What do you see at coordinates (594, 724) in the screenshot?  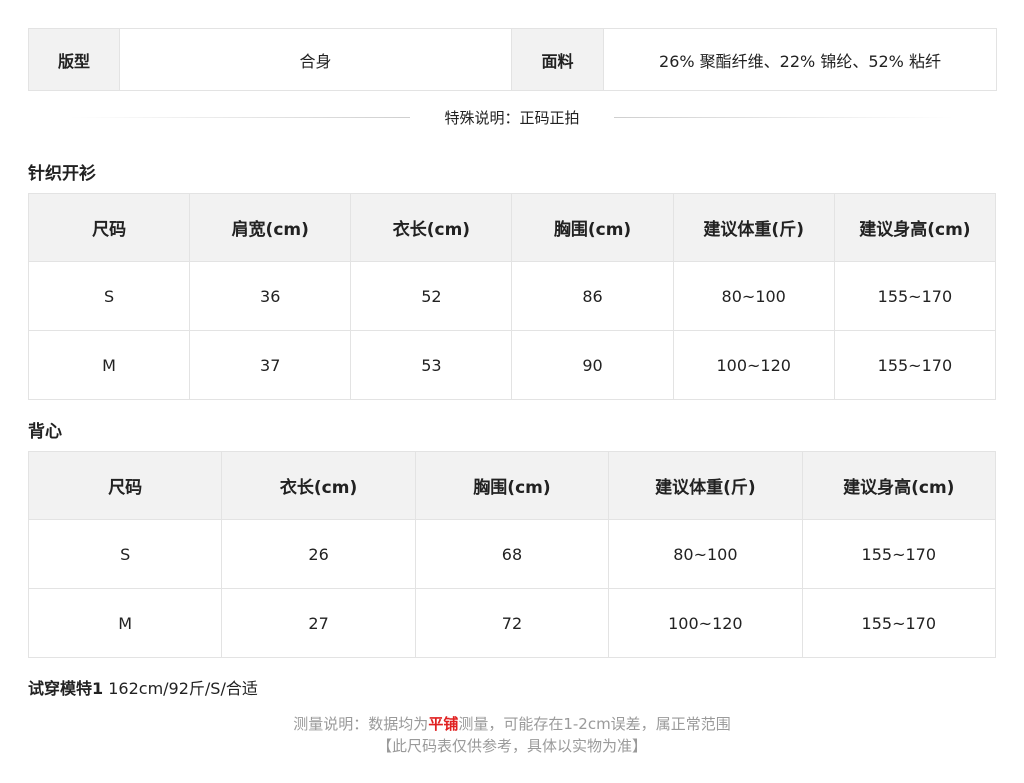 I see `measurement-note-post: 测量，可能存在1-2cm误差，属正常范围` at bounding box center [594, 724].